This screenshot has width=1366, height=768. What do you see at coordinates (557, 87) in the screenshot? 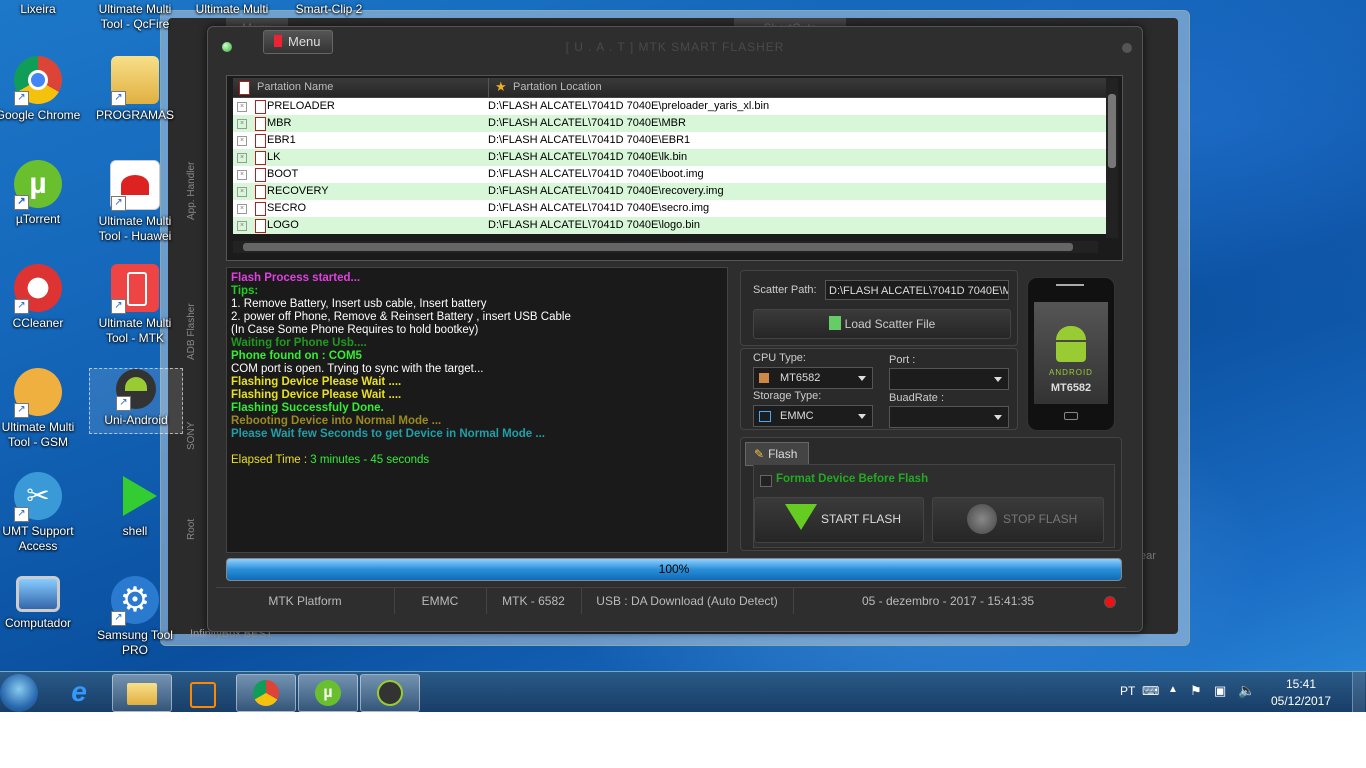
I see `column-header-location: Partation Location` at bounding box center [557, 87].